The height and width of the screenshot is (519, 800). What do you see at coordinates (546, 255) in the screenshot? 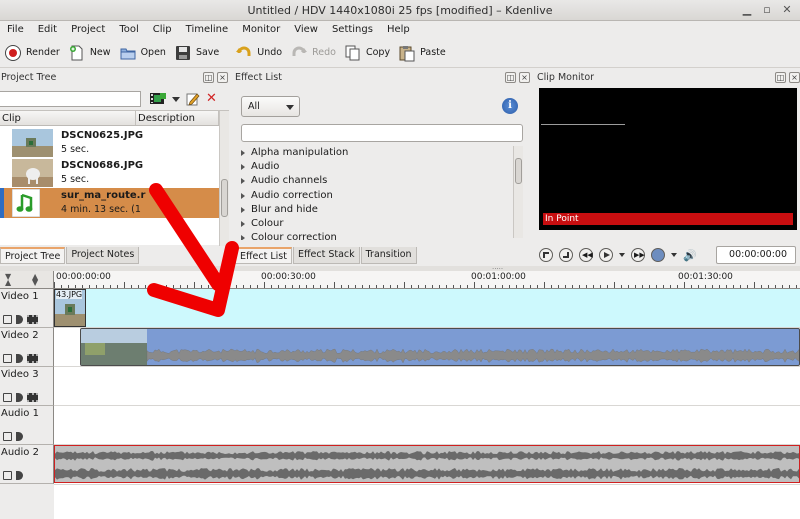
I see `set-zone-start-icon` at bounding box center [546, 255].